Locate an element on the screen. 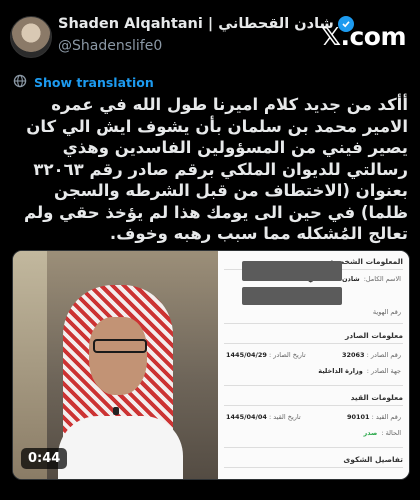 The width and height of the screenshot is (420, 500). doc-label: جهة الصادر : is located at coordinates (383, 371).